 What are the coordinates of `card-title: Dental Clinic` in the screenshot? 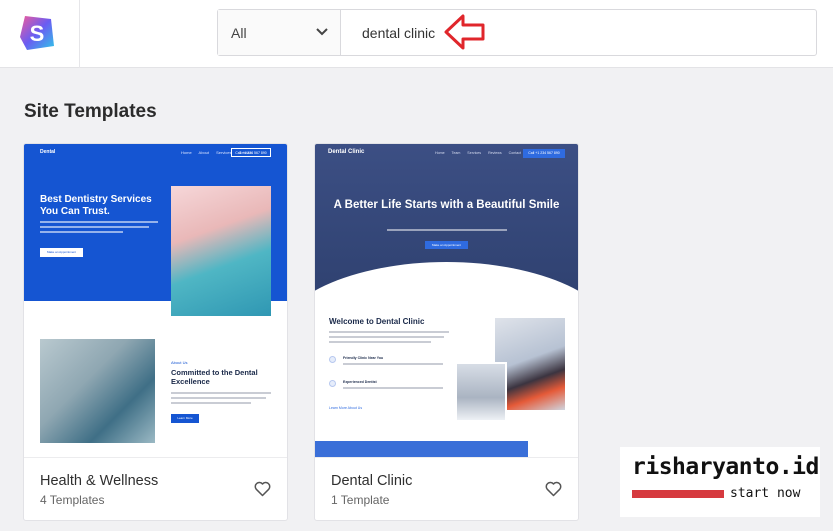 It's located at (371, 481).